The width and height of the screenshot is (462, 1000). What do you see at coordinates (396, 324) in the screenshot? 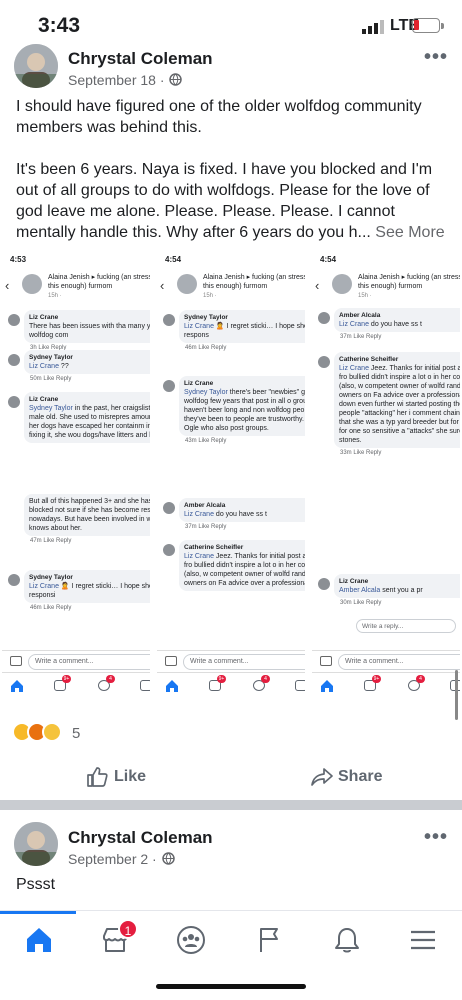
I see `comment-body: do you have ss t` at bounding box center [396, 324].